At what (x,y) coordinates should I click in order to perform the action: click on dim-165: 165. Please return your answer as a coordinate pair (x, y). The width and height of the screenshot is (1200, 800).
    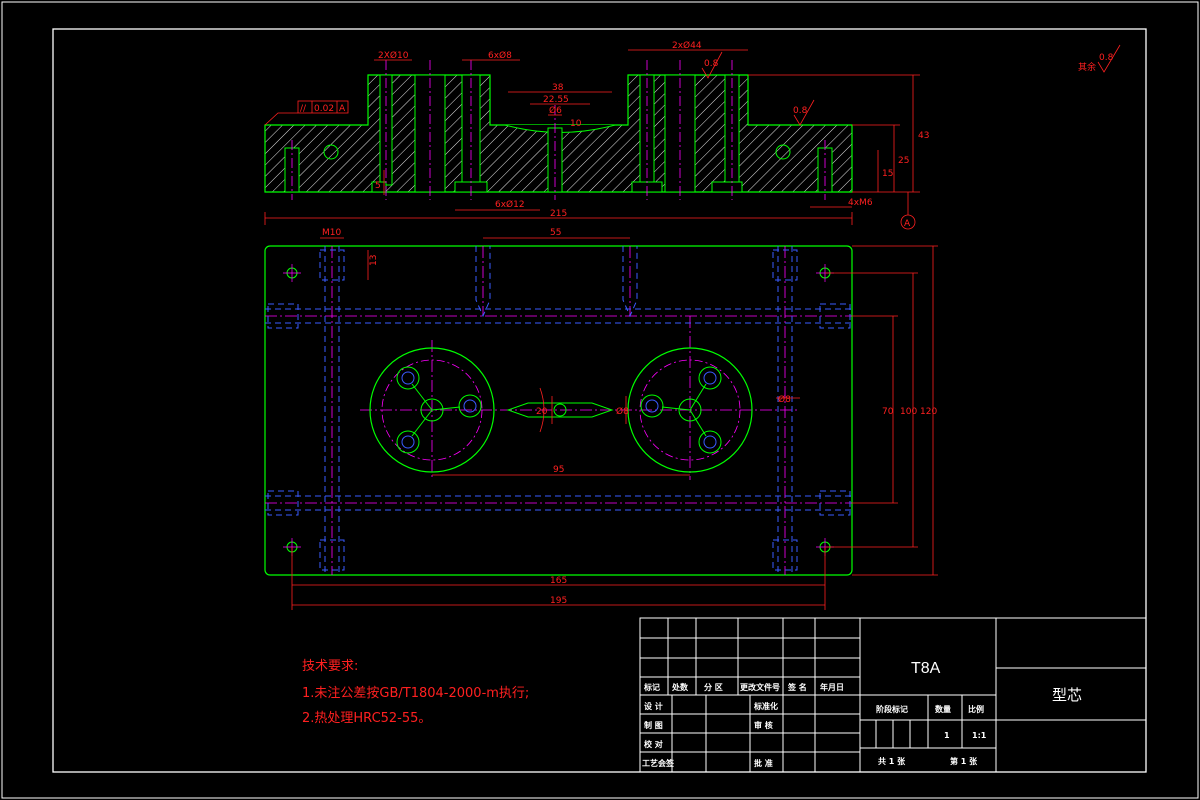
    Looking at the image, I should click on (558, 581).